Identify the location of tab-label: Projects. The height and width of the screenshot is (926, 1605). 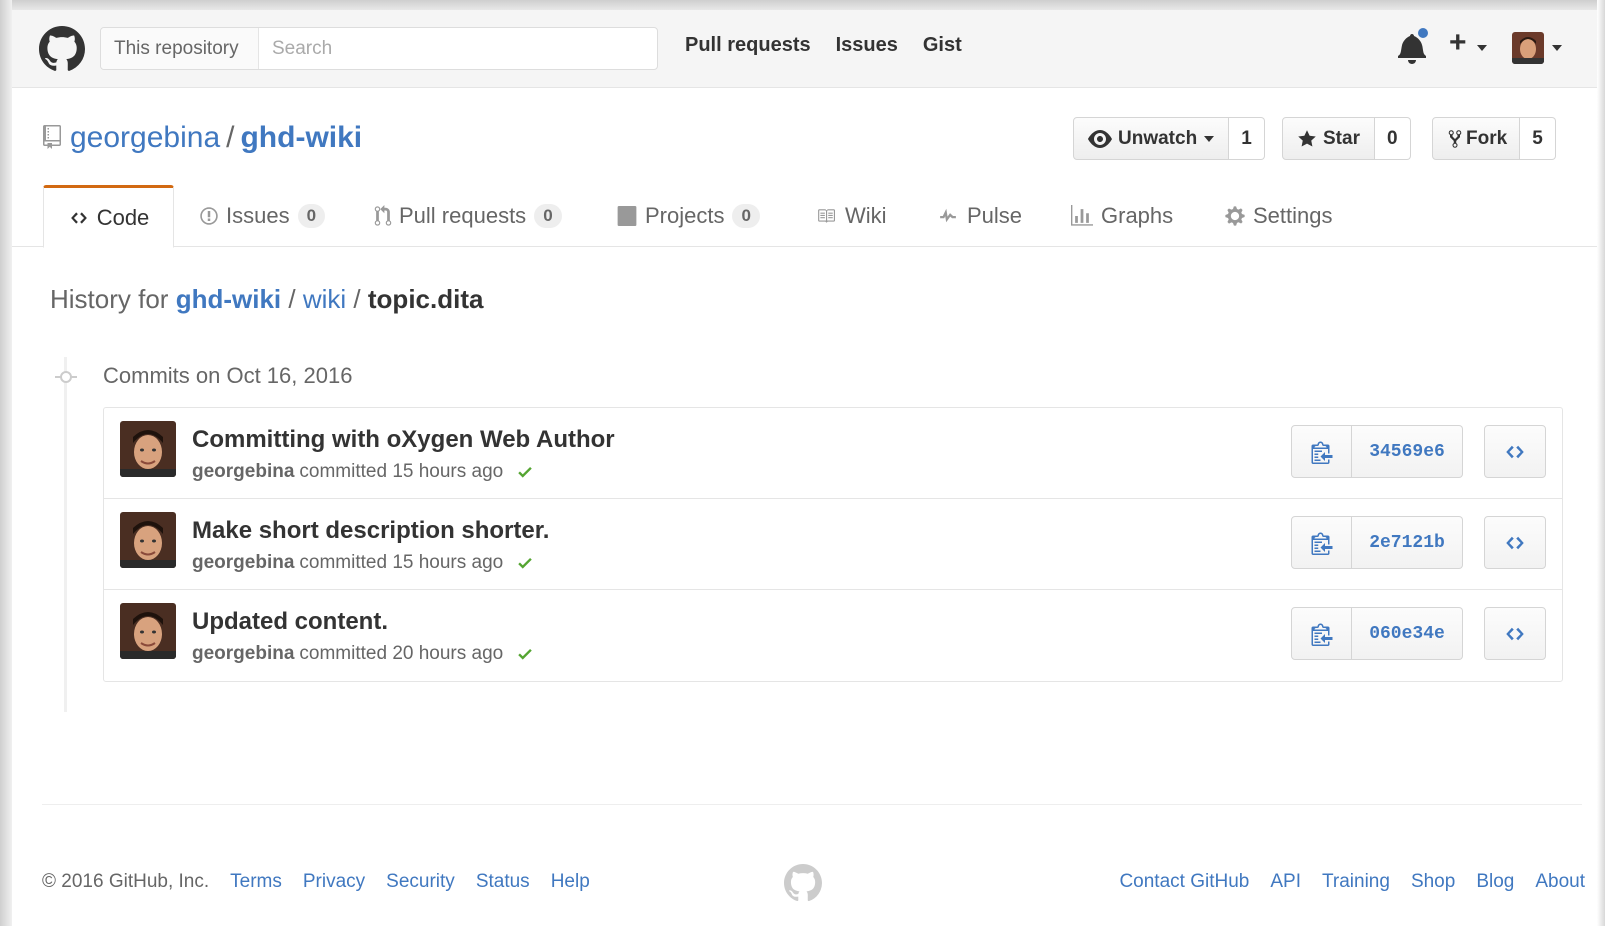
(685, 215).